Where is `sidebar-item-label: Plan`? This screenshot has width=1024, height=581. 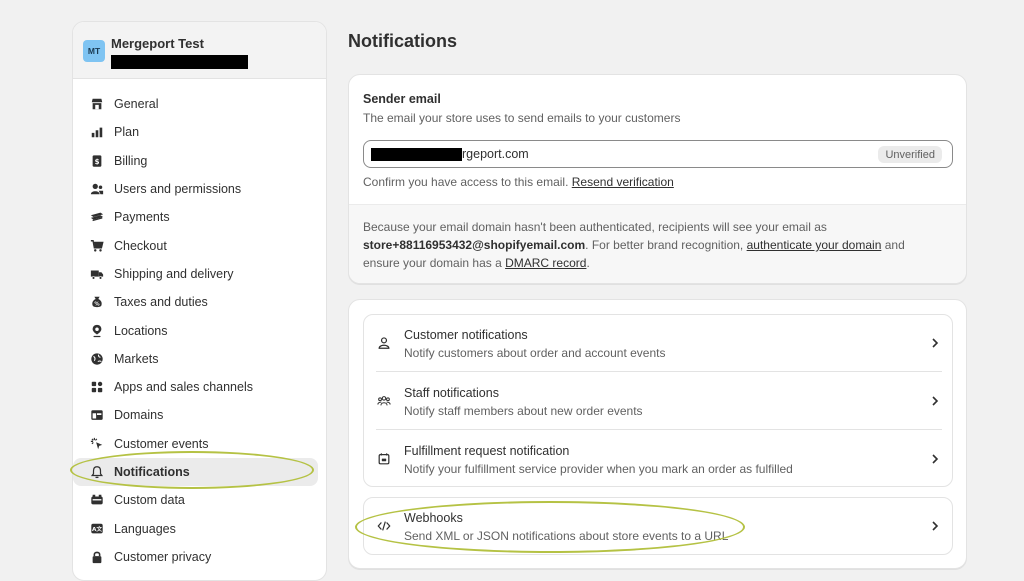 sidebar-item-label: Plan is located at coordinates (127, 132).